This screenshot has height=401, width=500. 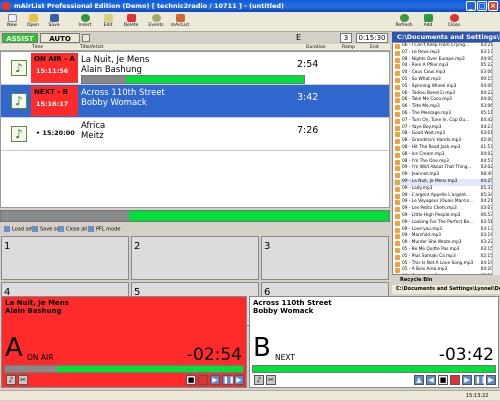 I want to click on close-browser-button: Close, so click(x=454, y=22).